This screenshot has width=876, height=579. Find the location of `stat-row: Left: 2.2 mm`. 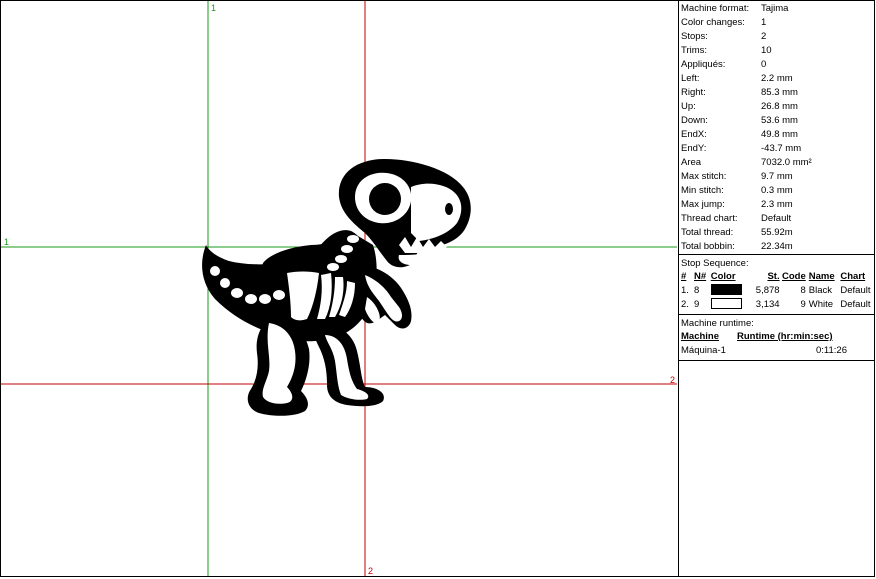

stat-row: Left: 2.2 mm is located at coordinates (777, 79).